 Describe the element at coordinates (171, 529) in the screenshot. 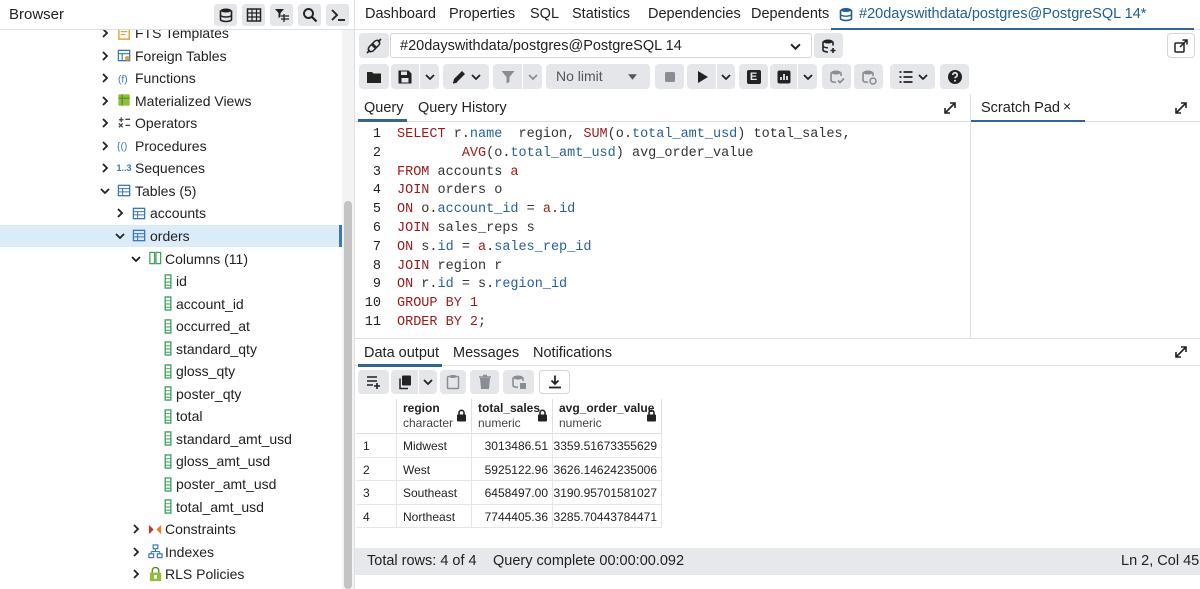

I see `tree-item: Constraints` at that location.